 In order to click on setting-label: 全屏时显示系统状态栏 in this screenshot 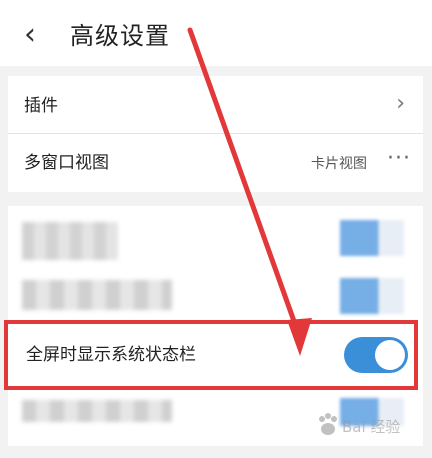, I will do `click(111, 355)`.